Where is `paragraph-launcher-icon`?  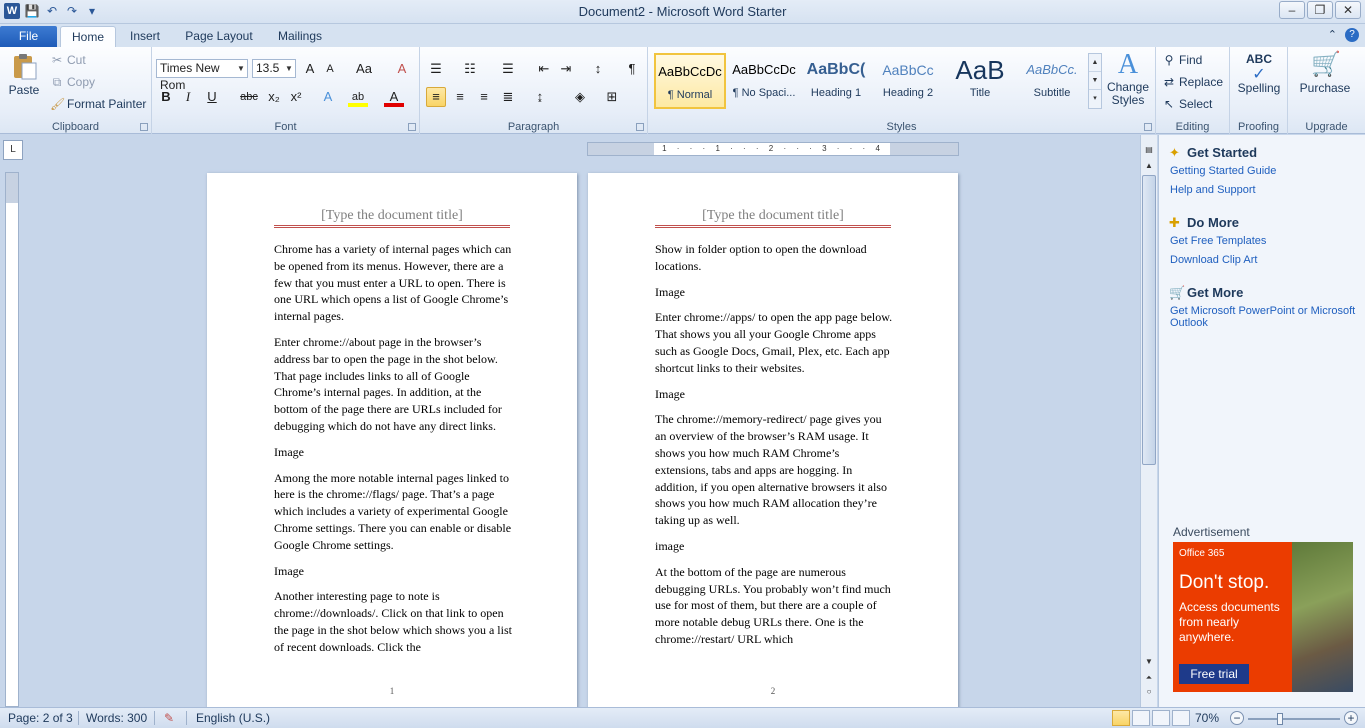 paragraph-launcher-icon is located at coordinates (640, 127).